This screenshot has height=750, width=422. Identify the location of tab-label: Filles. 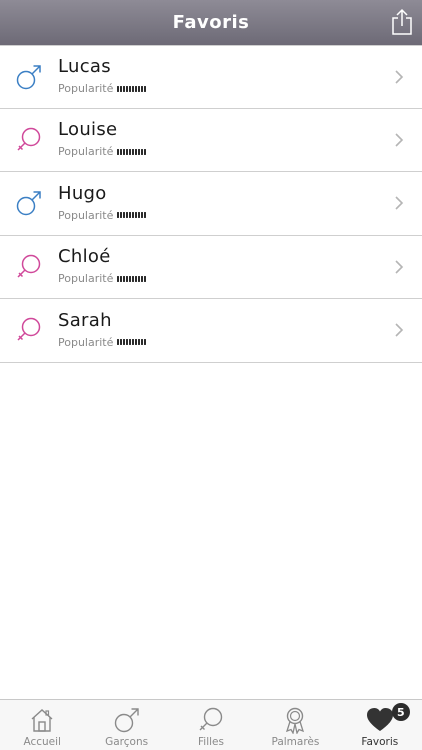
(211, 742).